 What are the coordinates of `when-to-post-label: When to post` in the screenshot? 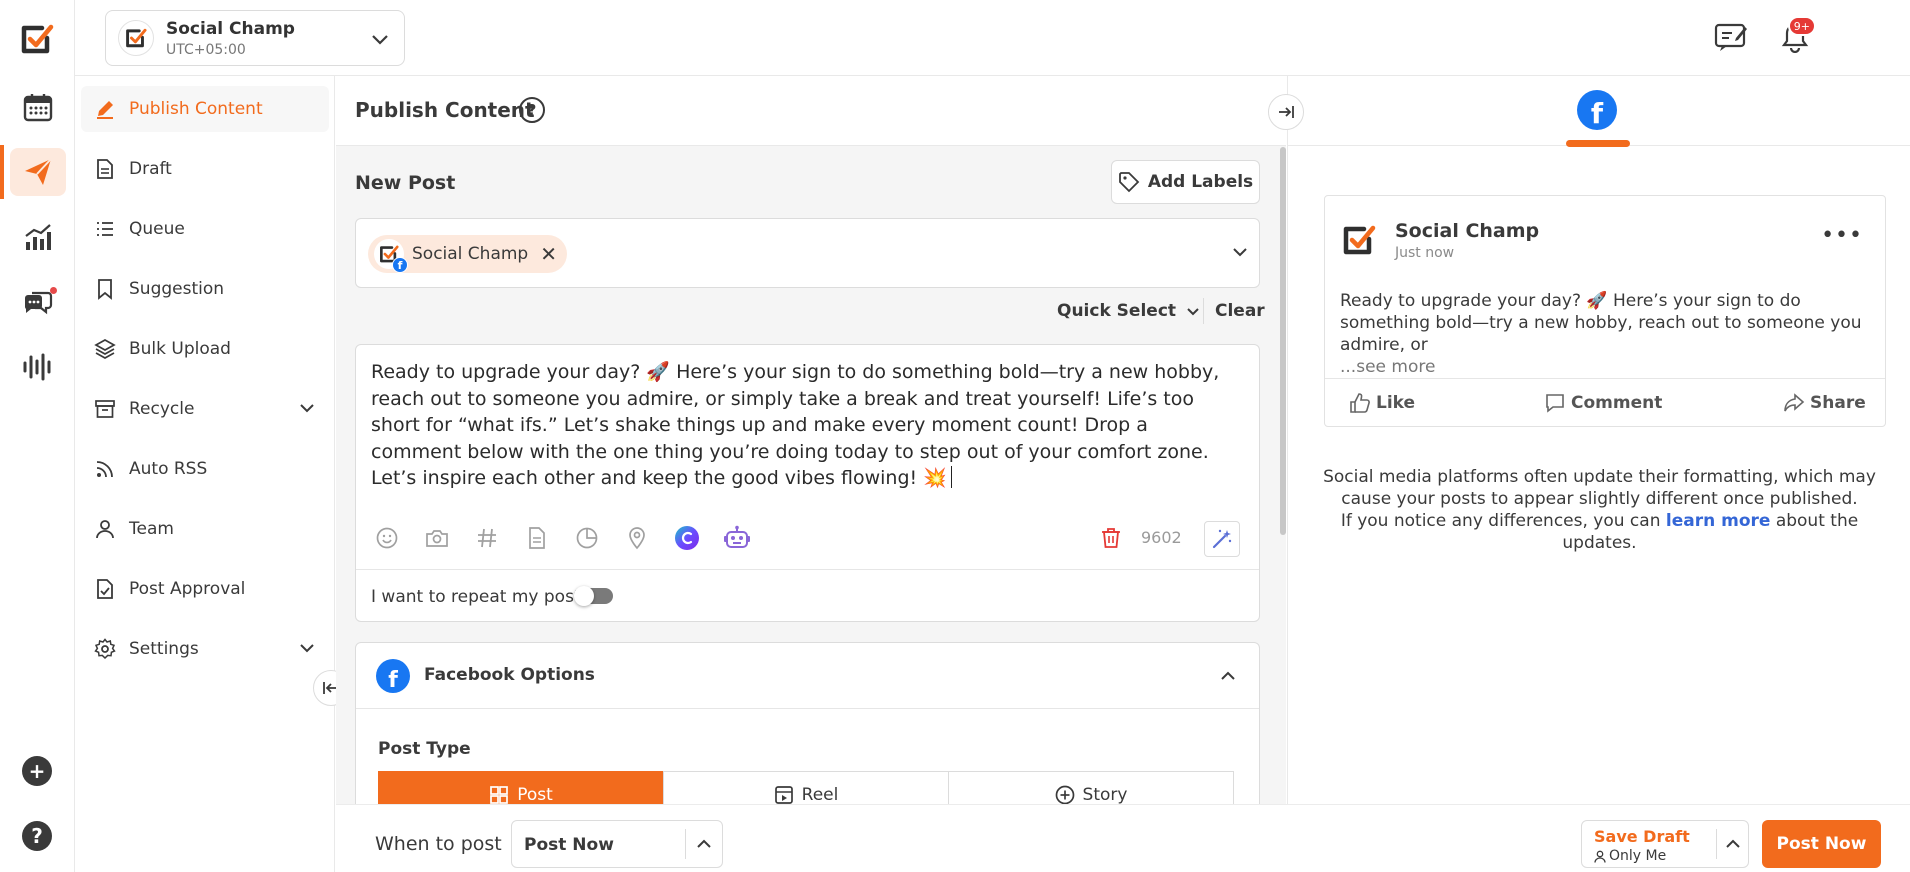 It's located at (438, 844).